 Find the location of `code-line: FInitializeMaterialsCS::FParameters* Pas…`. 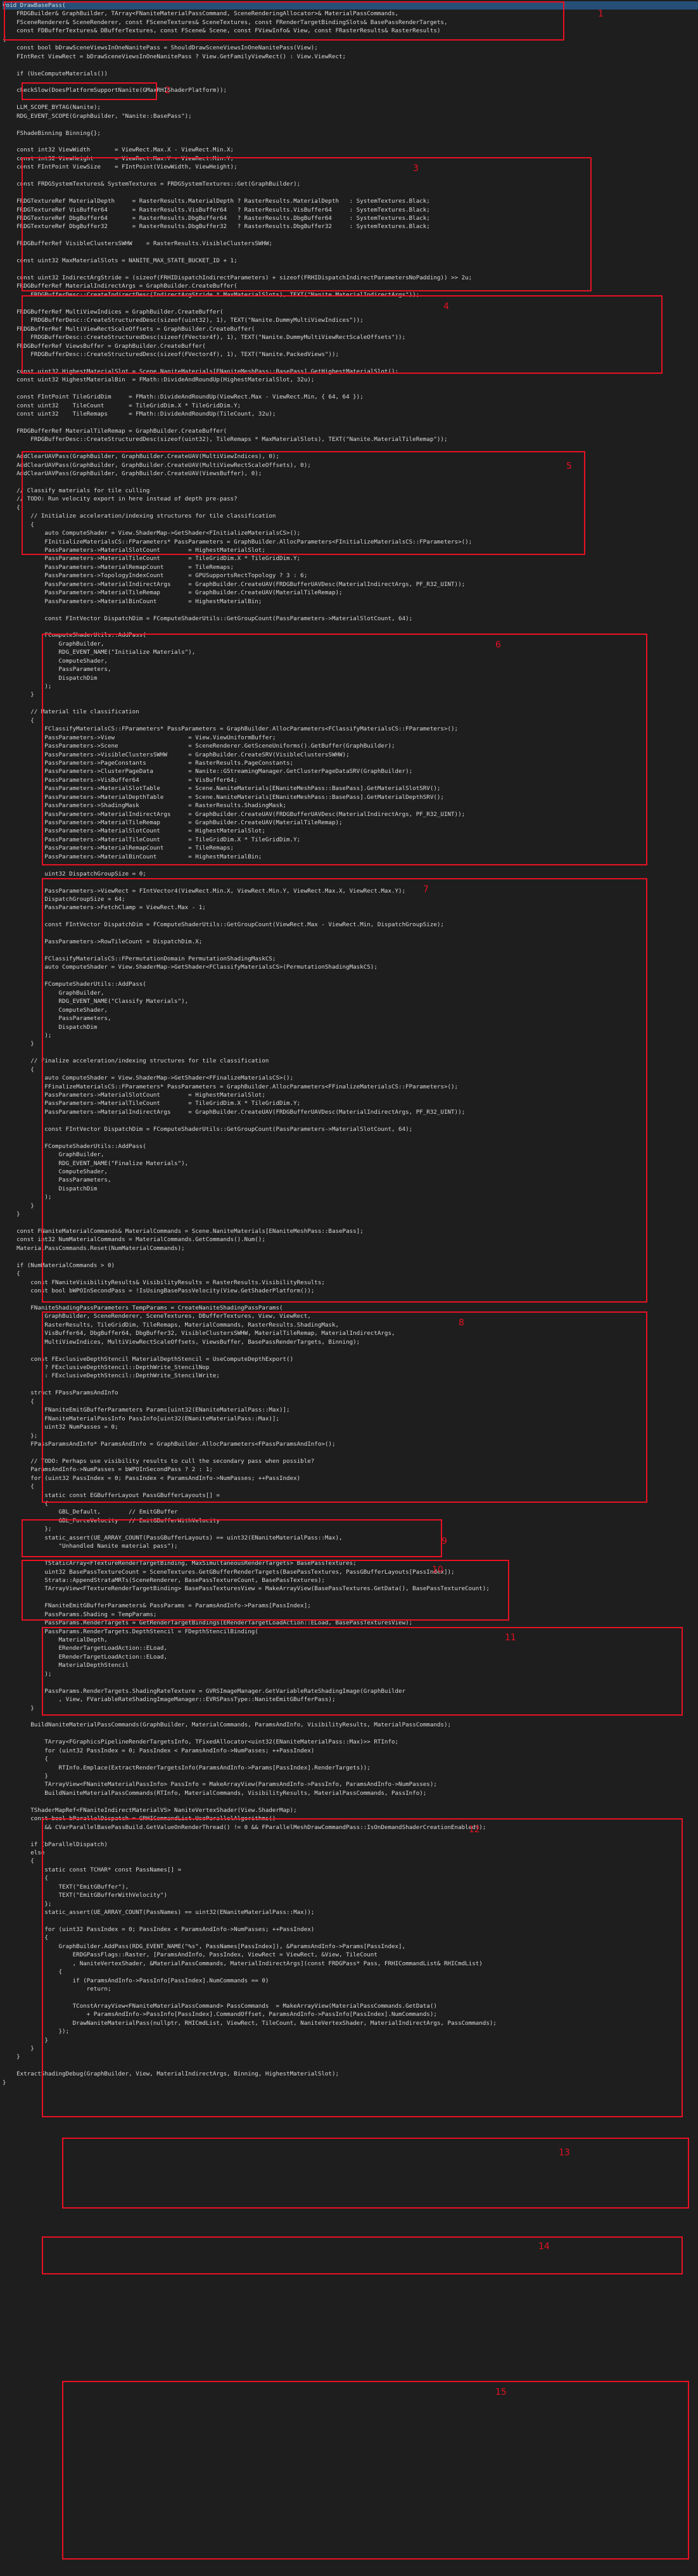

code-line: FInitializeMaterialsCS::FParameters* Pas… is located at coordinates (350, 542).